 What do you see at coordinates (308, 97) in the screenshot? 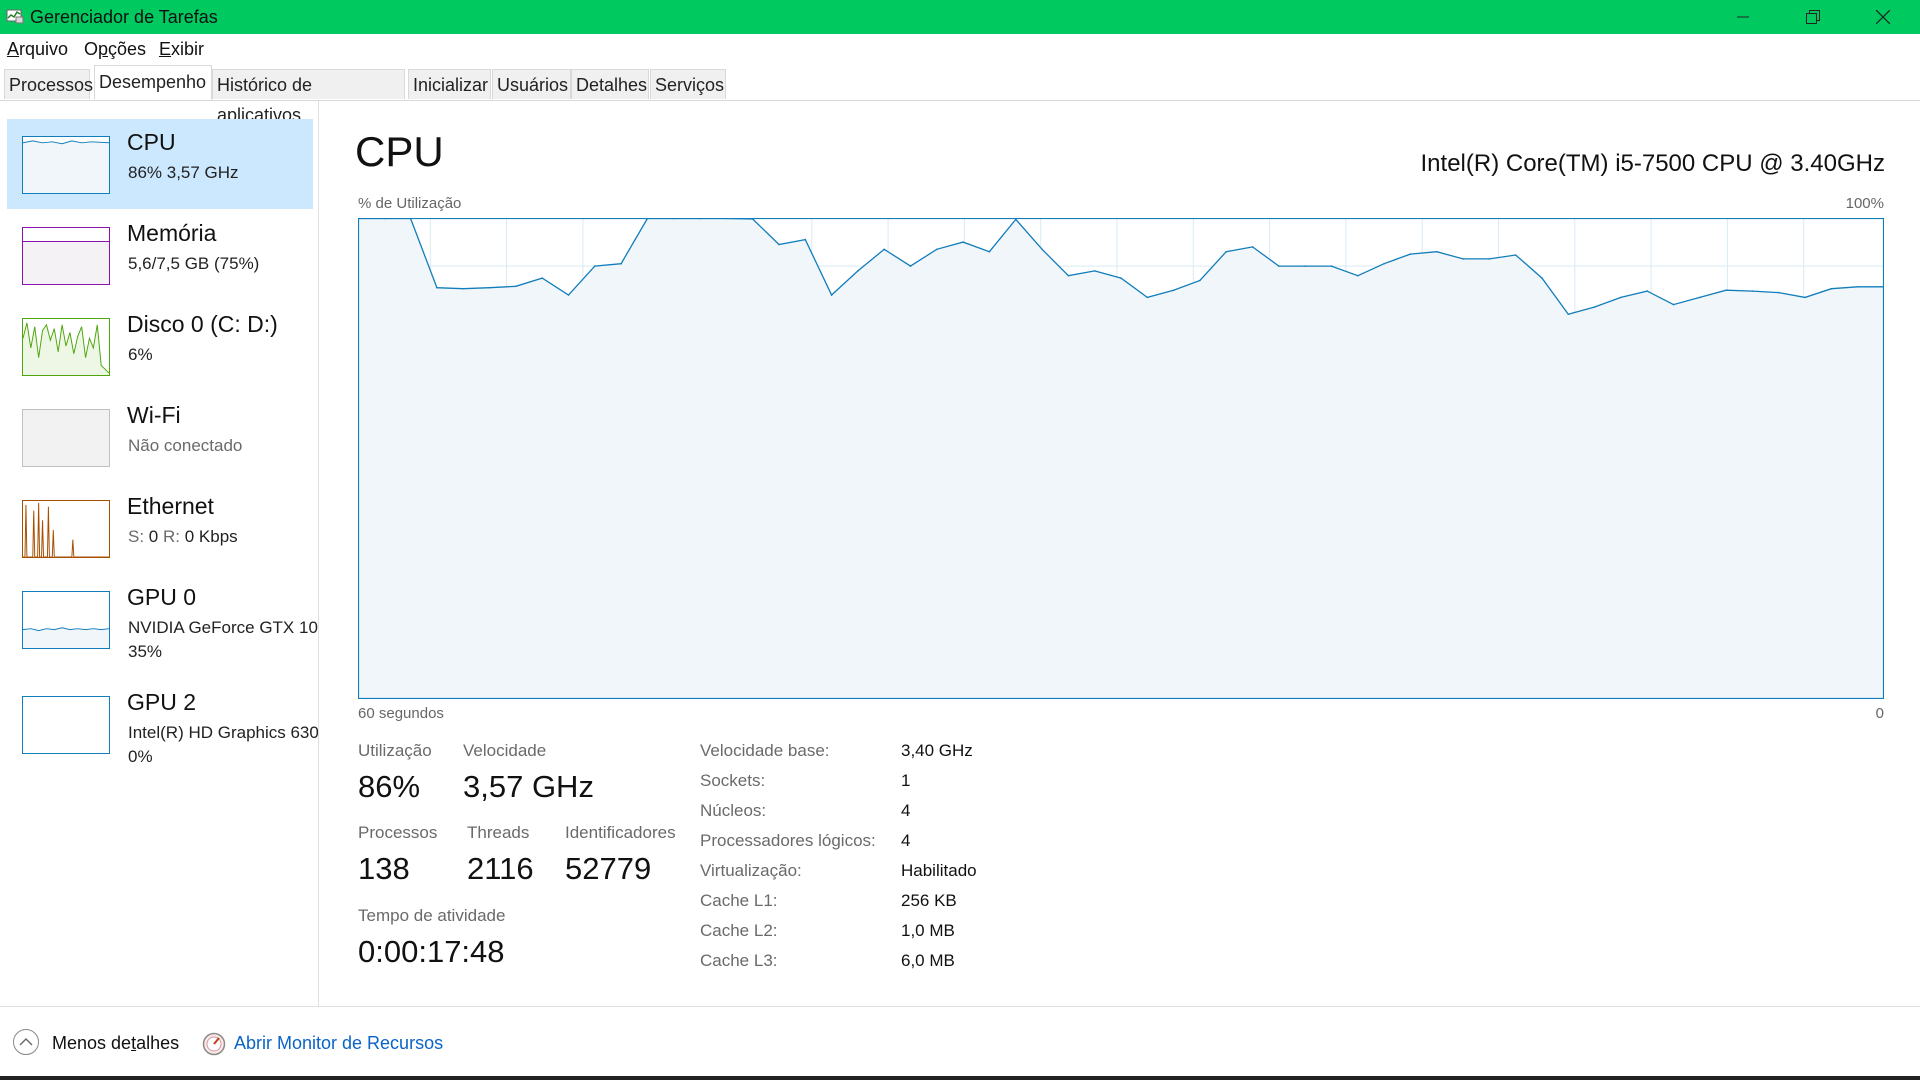
I see `tab-historico-aplicativos: Histórico de aplicativos` at bounding box center [308, 97].